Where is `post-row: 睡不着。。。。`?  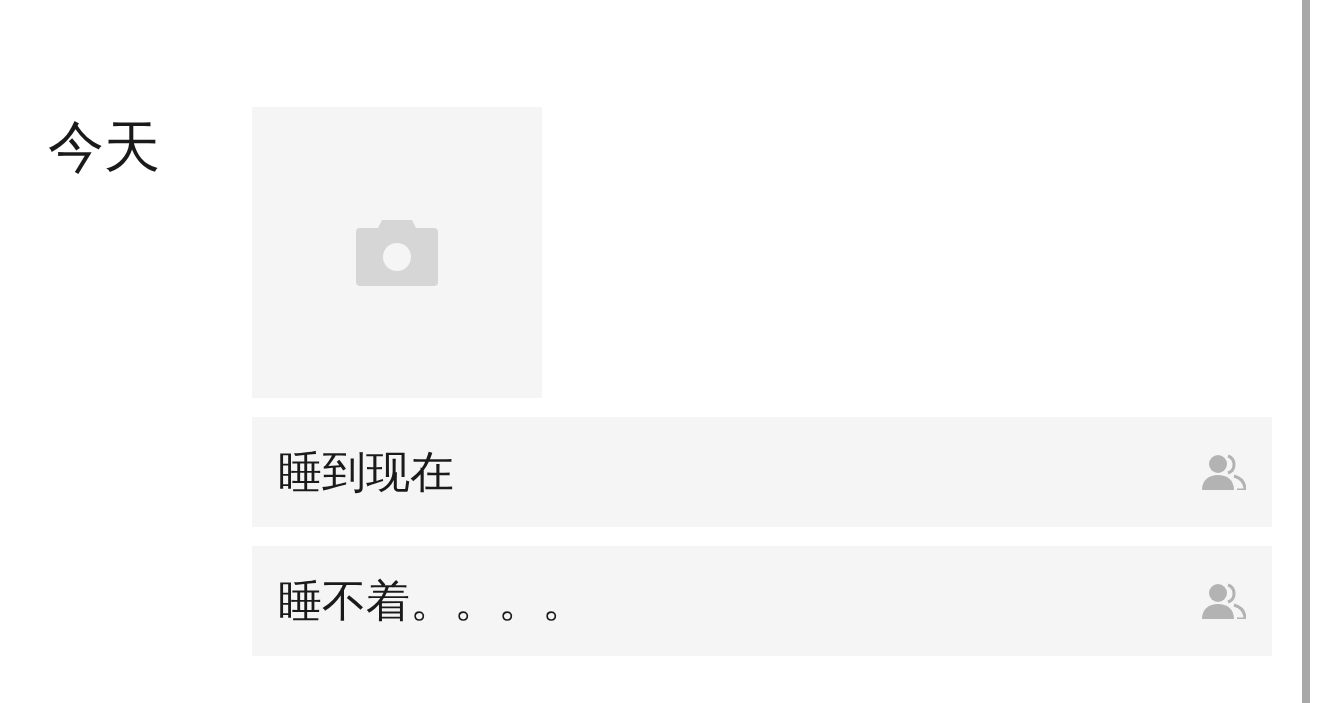 post-row: 睡不着。。。。 is located at coordinates (762, 601).